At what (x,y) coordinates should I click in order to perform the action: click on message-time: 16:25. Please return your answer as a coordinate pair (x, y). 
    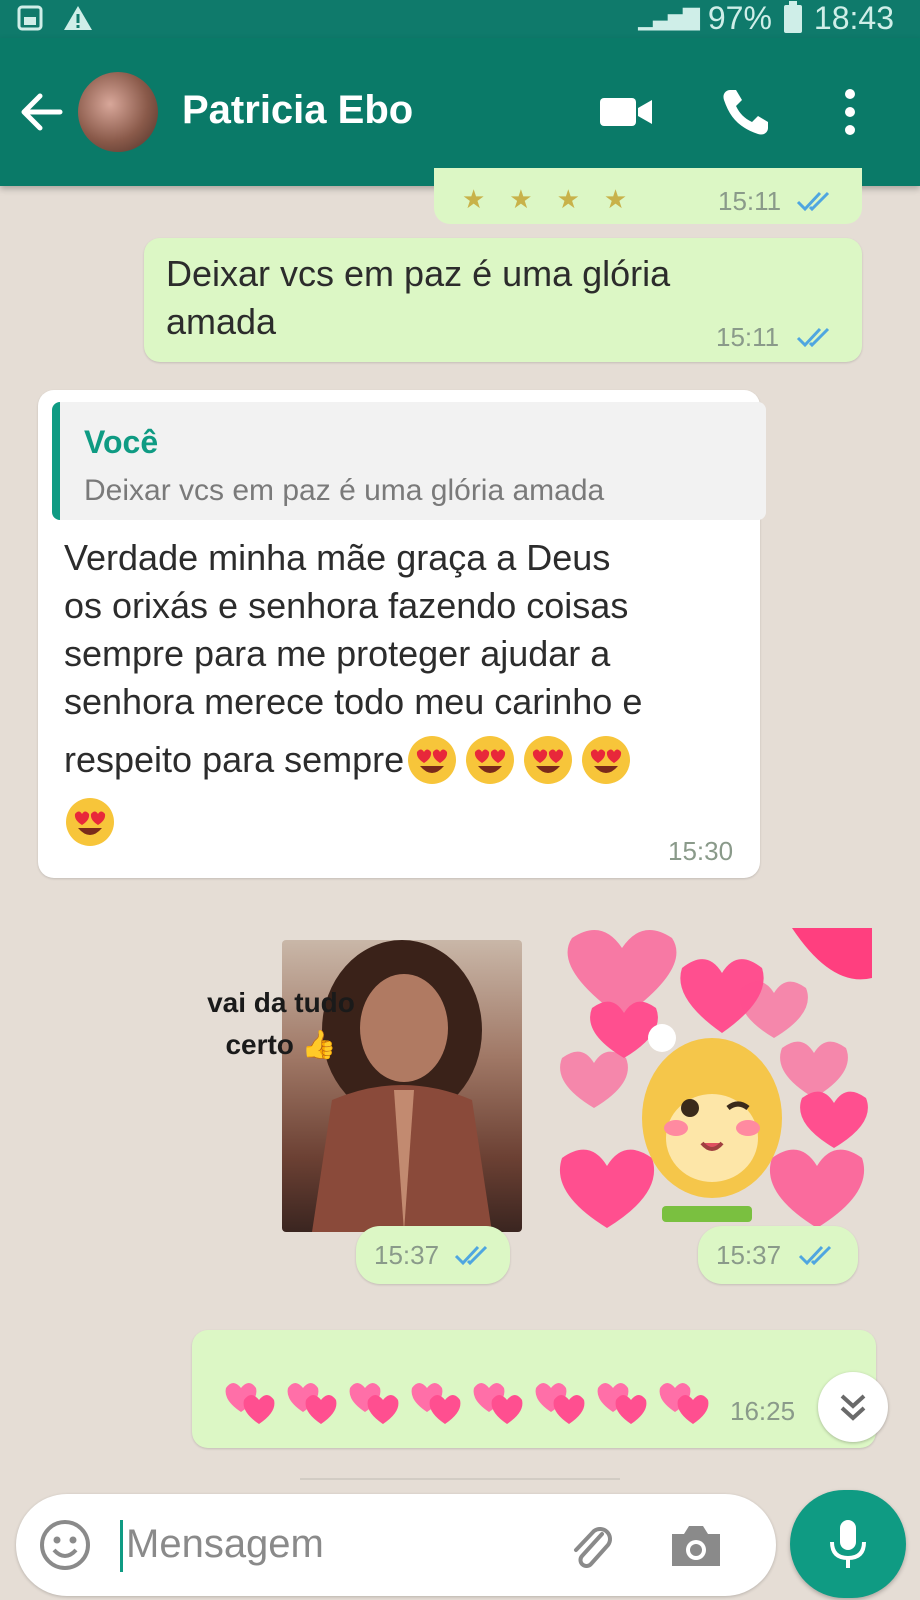
    Looking at the image, I should click on (763, 1411).